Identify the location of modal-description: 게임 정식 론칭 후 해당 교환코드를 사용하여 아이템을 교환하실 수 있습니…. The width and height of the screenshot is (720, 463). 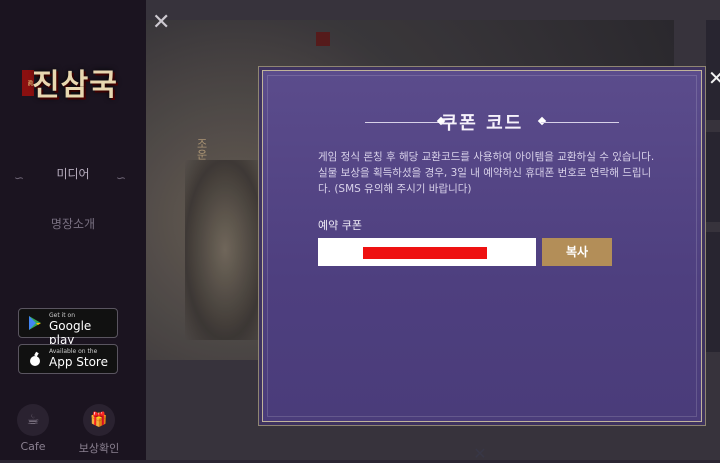
(486, 173).